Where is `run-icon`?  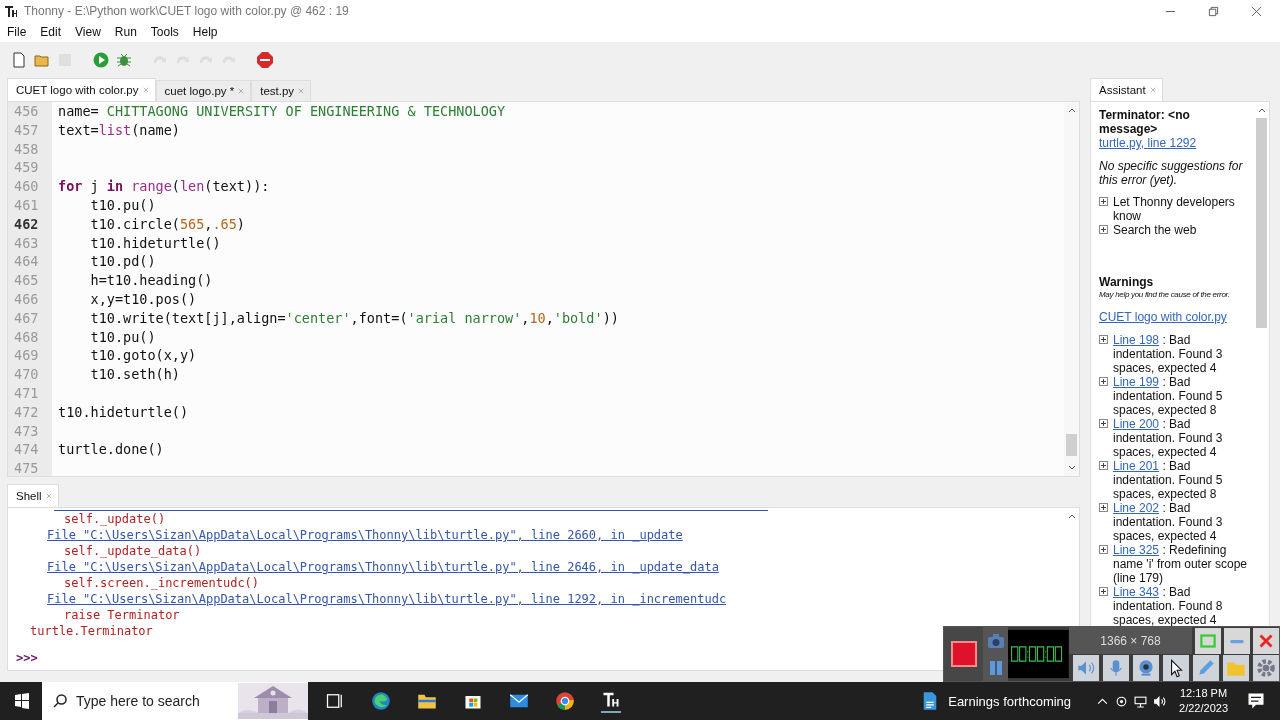 run-icon is located at coordinates (101, 60).